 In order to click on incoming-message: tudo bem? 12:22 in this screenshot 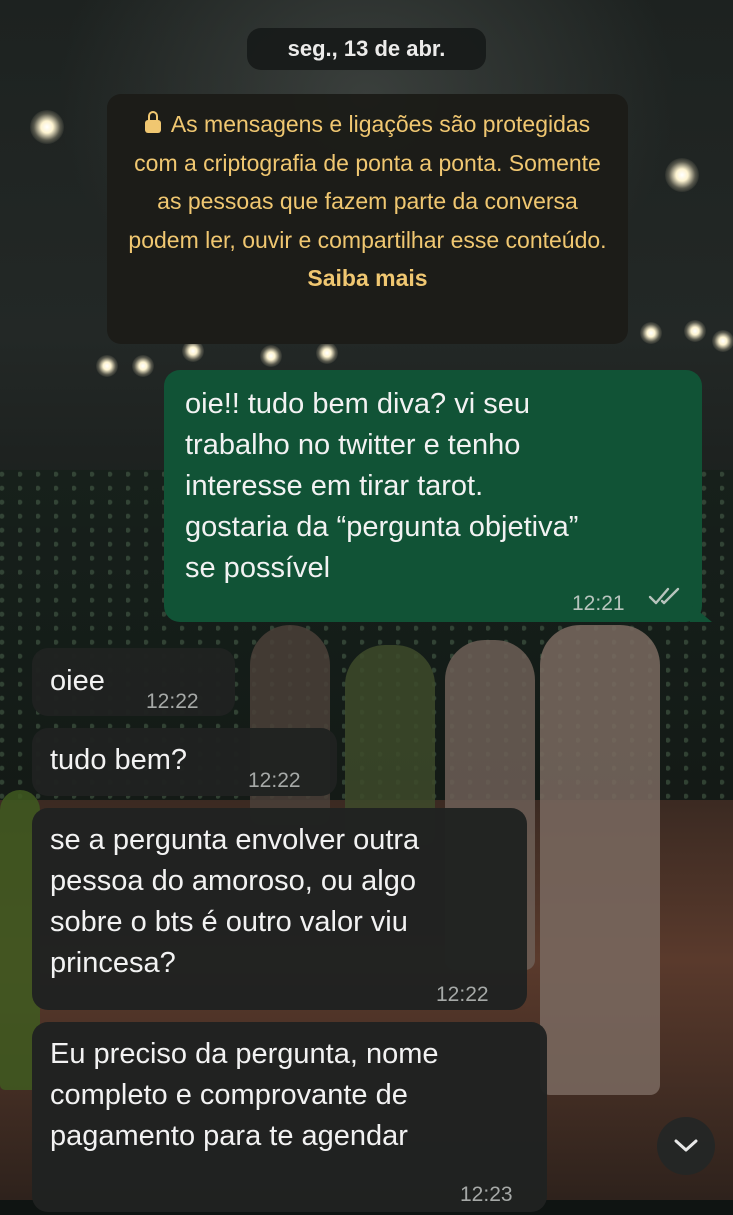, I will do `click(184, 762)`.